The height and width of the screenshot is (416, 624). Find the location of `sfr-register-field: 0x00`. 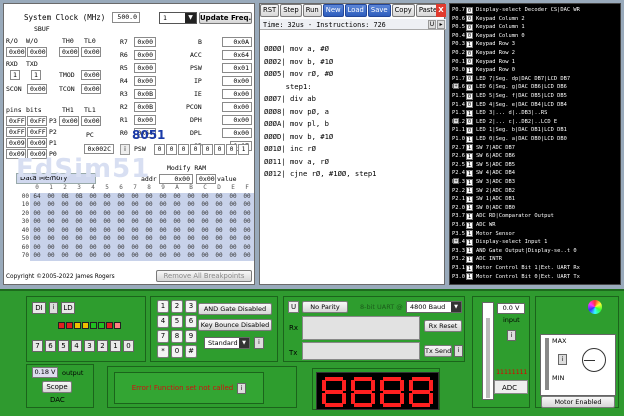

sfr-register-field: 0x00 is located at coordinates (237, 94).